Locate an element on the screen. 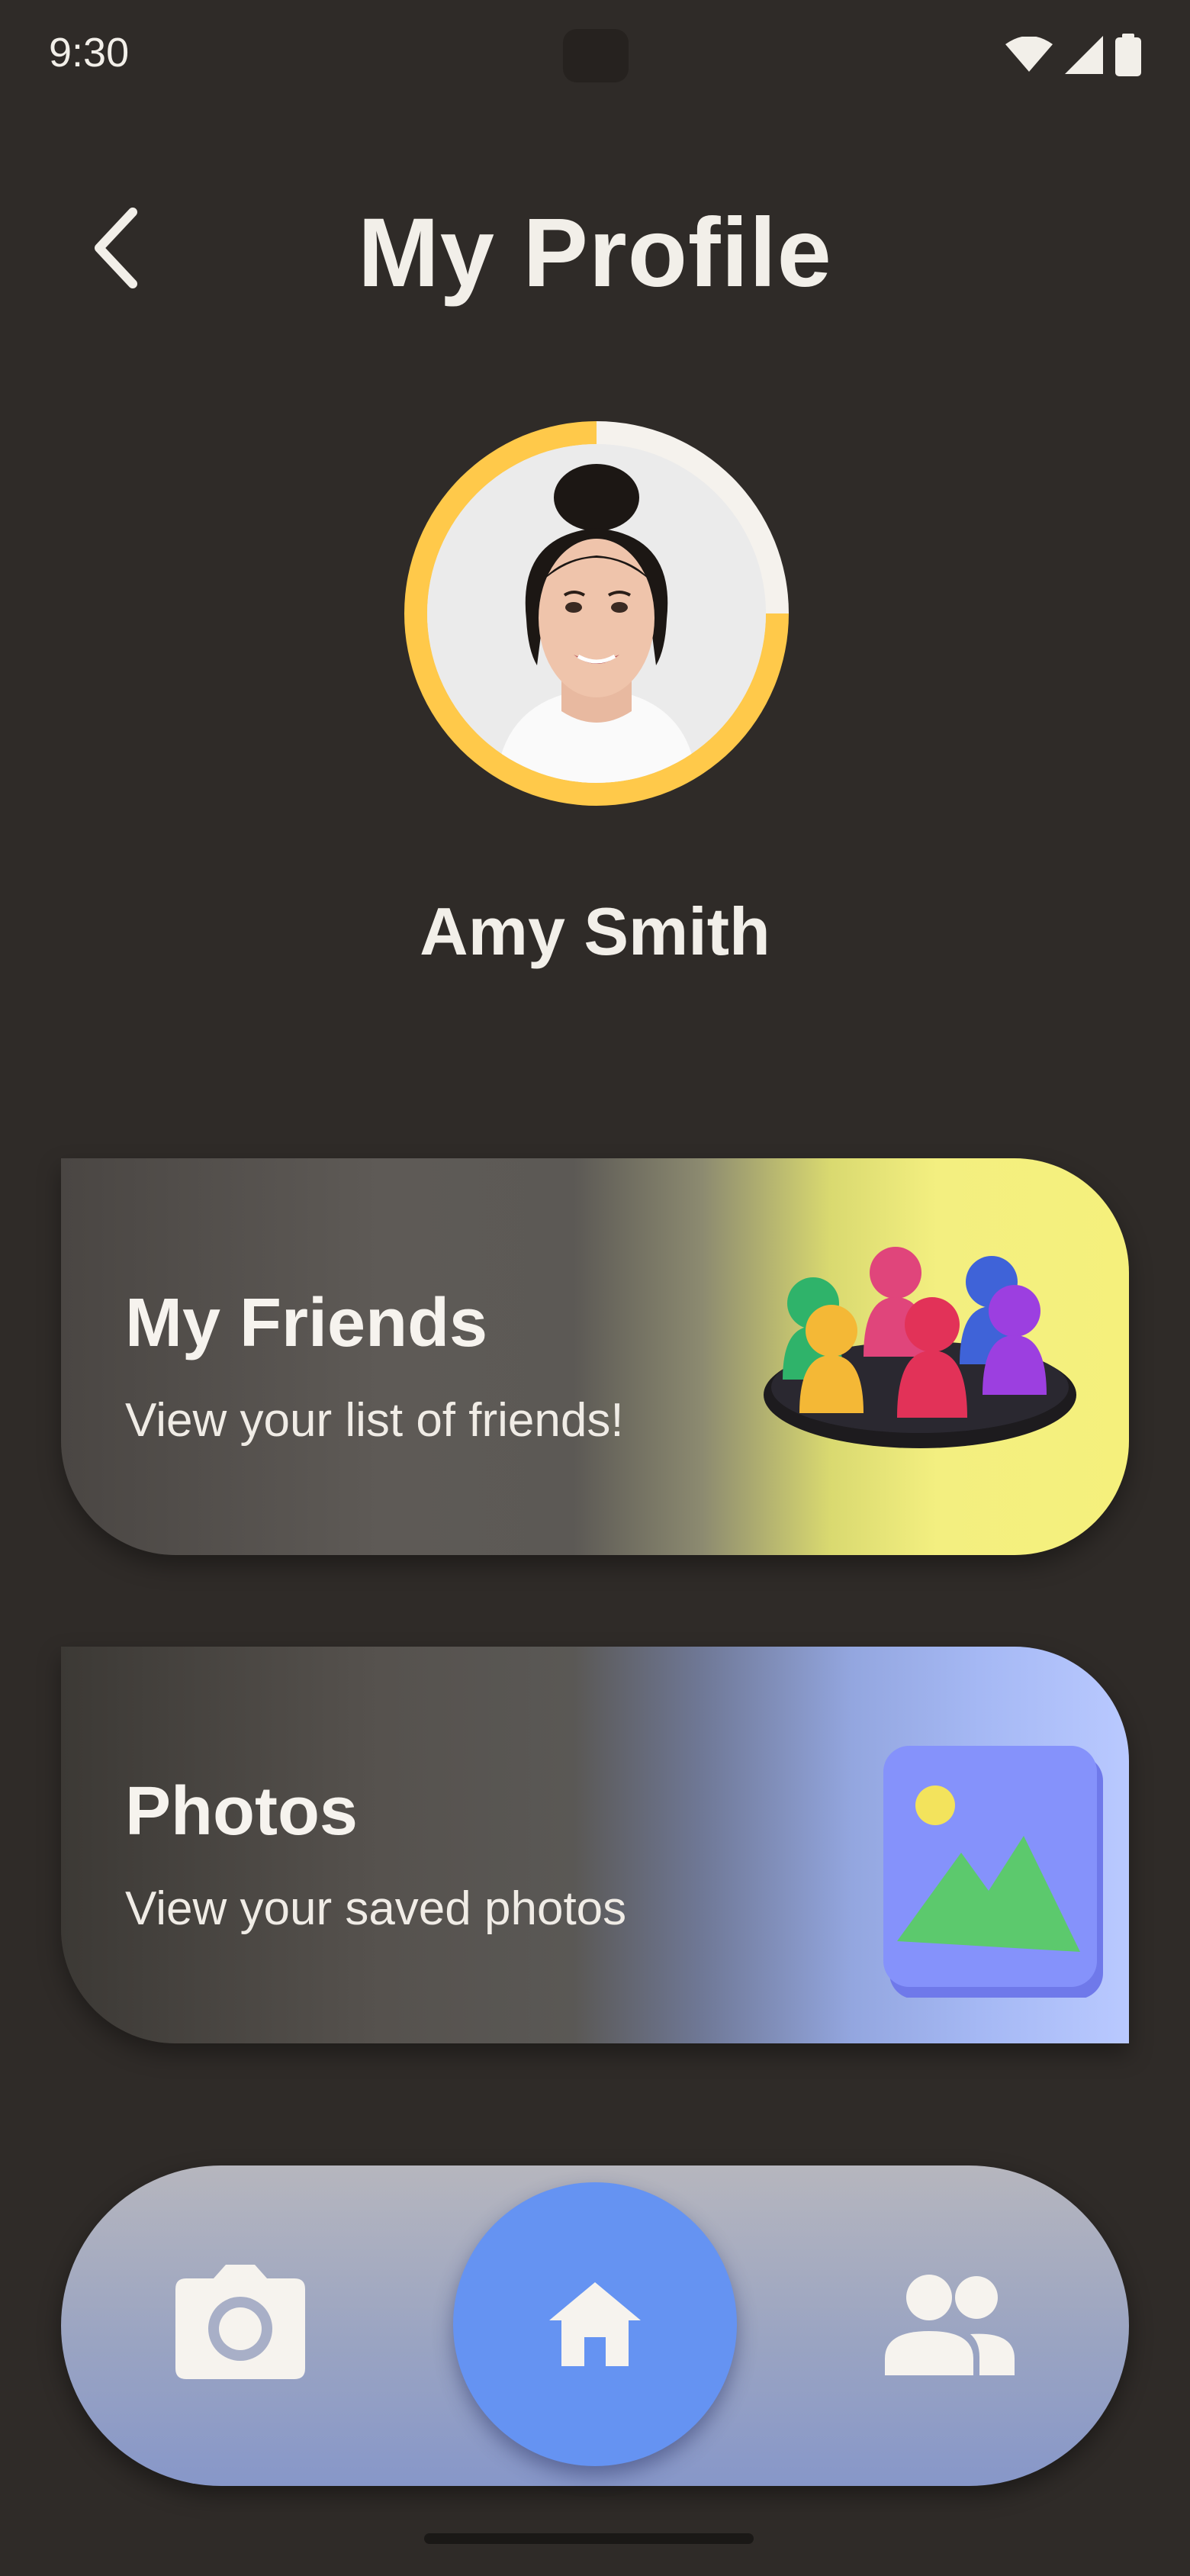  home-indicator is located at coordinates (589, 2538).